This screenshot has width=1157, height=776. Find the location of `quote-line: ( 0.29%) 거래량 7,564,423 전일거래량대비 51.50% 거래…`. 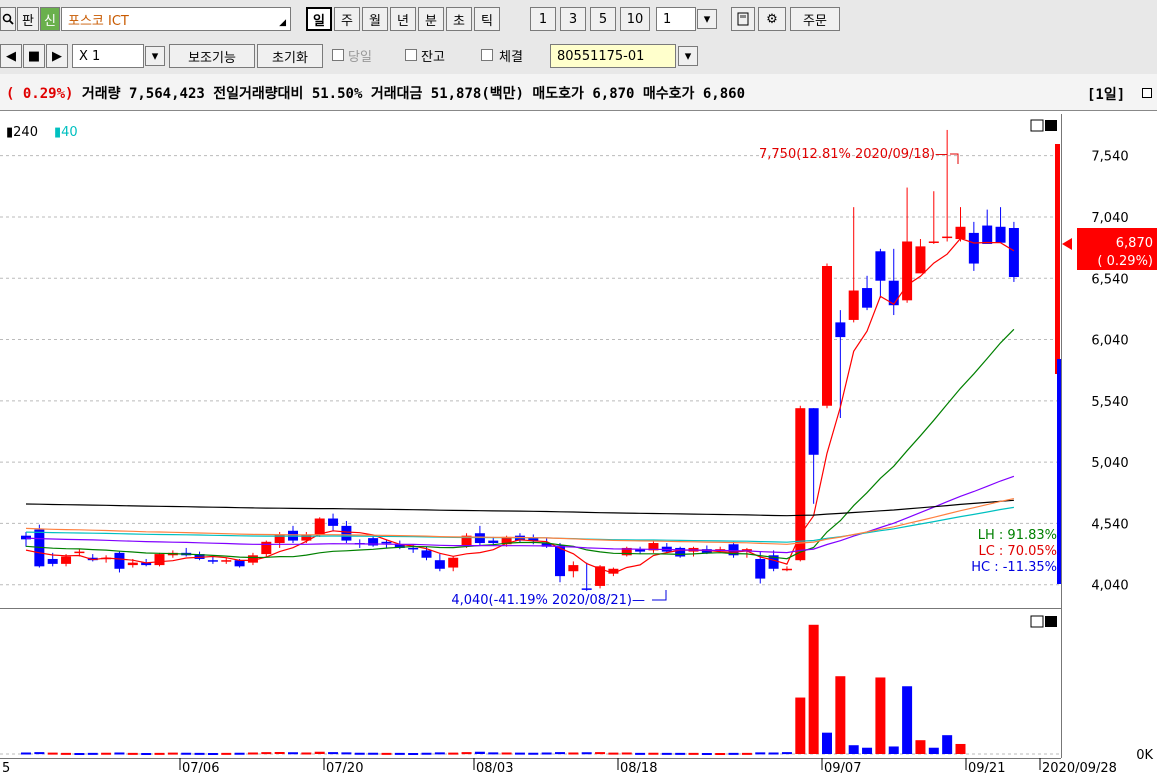

quote-line: ( 0.29%) 거래량 7,564,423 전일거래량대비 51.50% 거래… is located at coordinates (375, 93).